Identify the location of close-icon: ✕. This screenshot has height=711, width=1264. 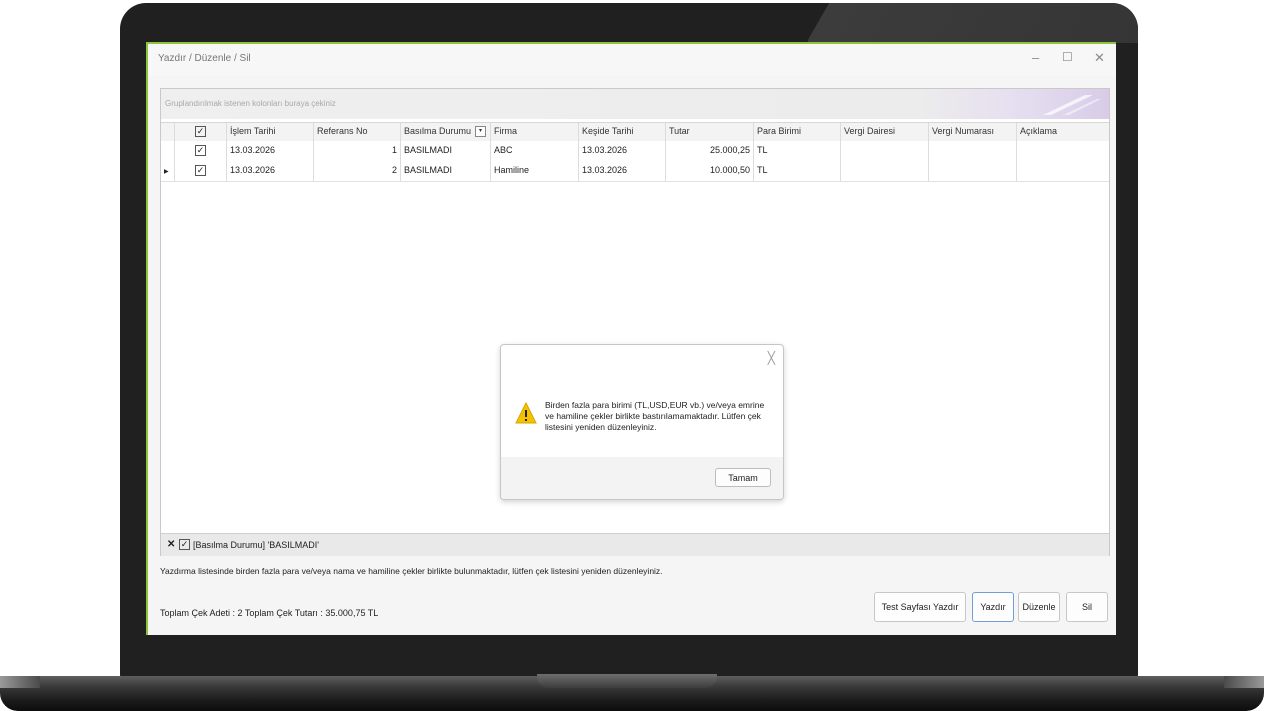
(1099, 58).